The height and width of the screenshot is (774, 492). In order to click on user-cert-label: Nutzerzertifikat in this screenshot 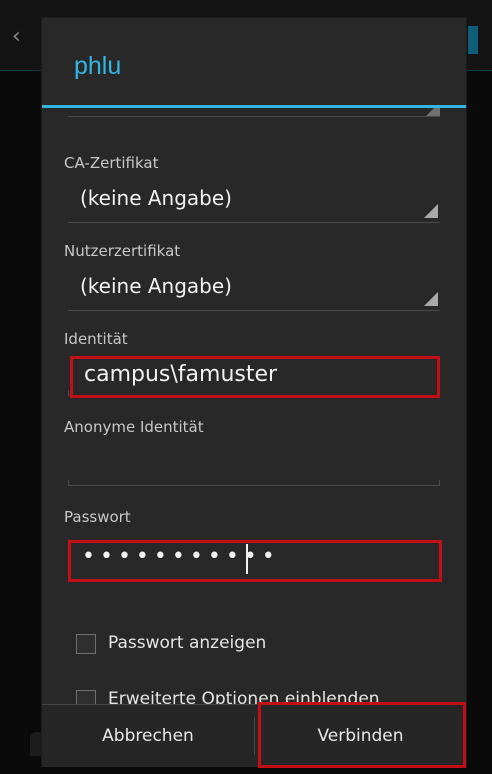, I will do `click(122, 251)`.